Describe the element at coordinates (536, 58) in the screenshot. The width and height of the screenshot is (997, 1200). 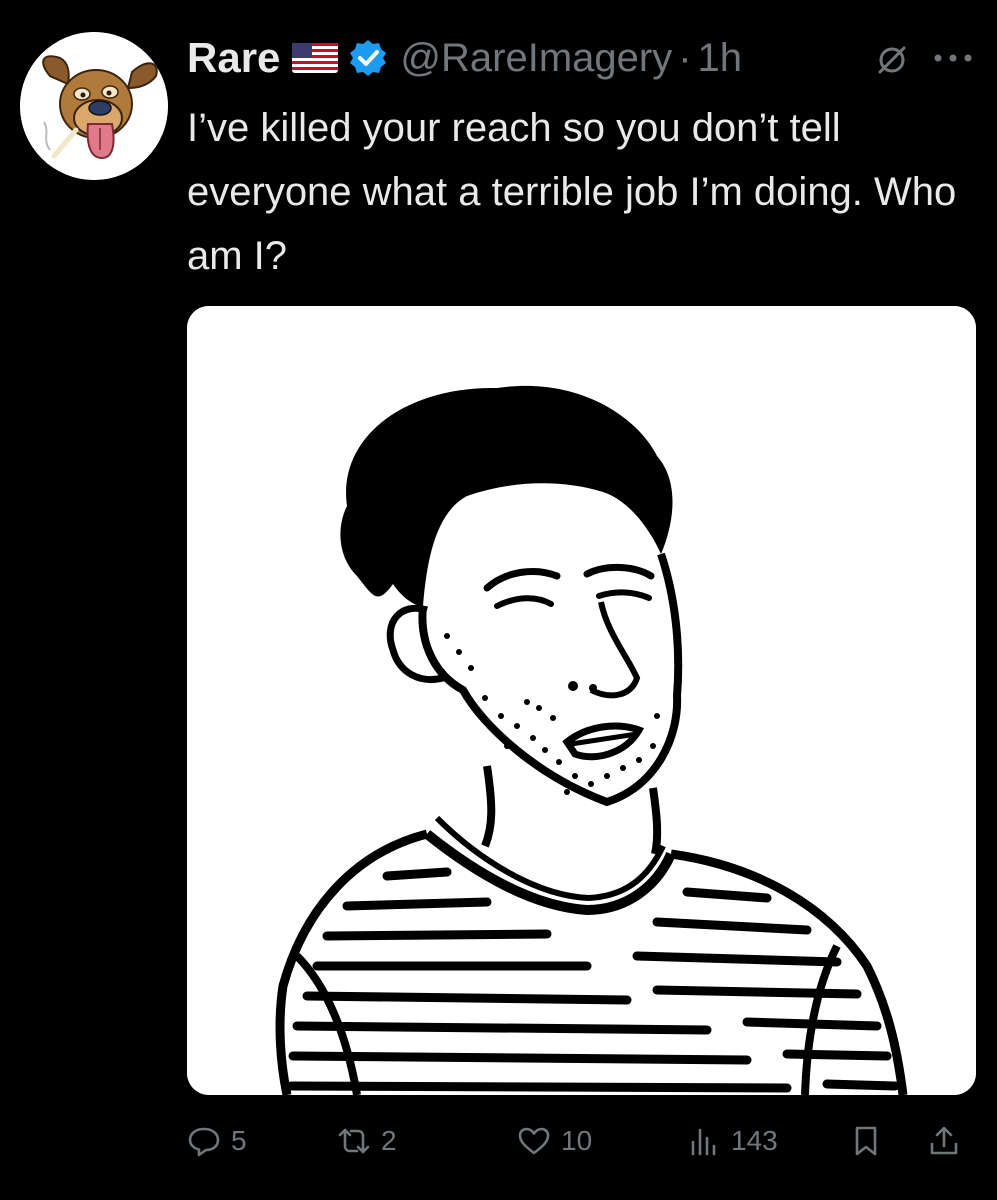
I see `handle: @RareImagery` at that location.